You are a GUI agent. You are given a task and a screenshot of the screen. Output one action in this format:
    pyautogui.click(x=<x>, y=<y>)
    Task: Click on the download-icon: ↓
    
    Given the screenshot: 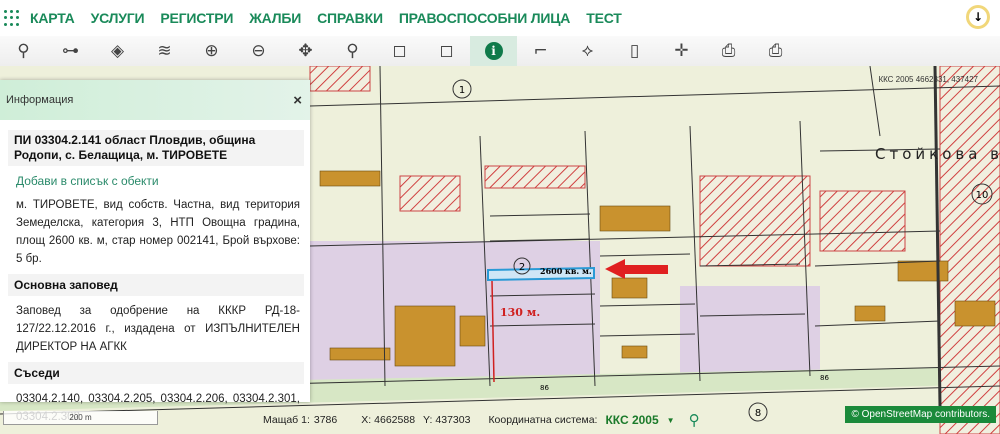 What is the action you would take?
    pyautogui.click(x=978, y=17)
    